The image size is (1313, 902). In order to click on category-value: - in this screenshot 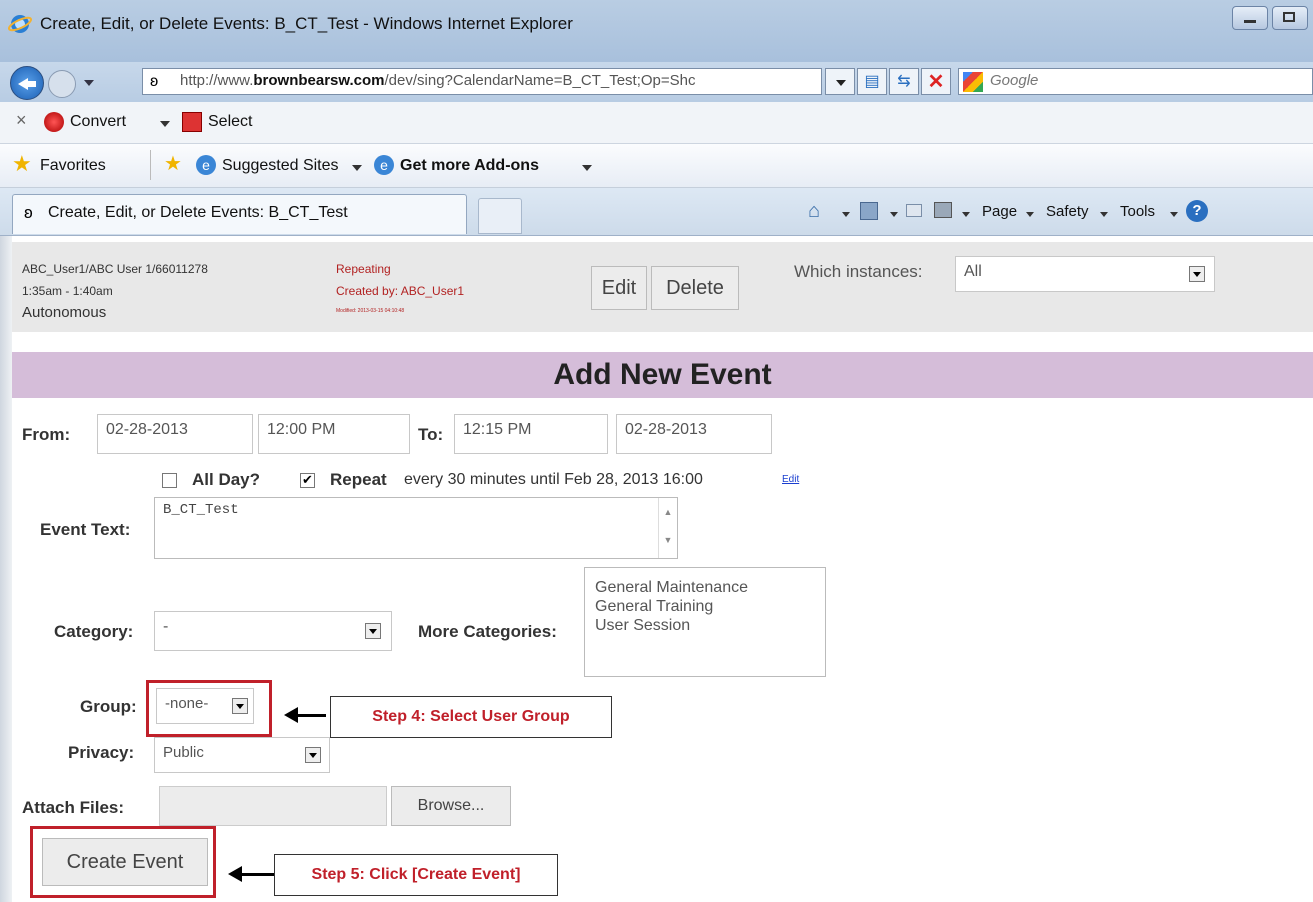, I will do `click(166, 626)`.